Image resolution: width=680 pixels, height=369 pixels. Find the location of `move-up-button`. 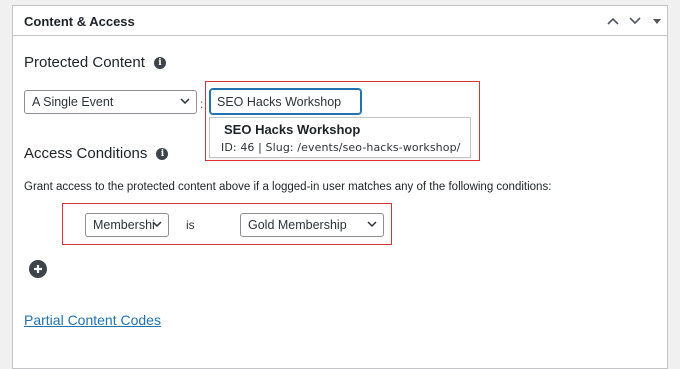

move-up-button is located at coordinates (613, 21).